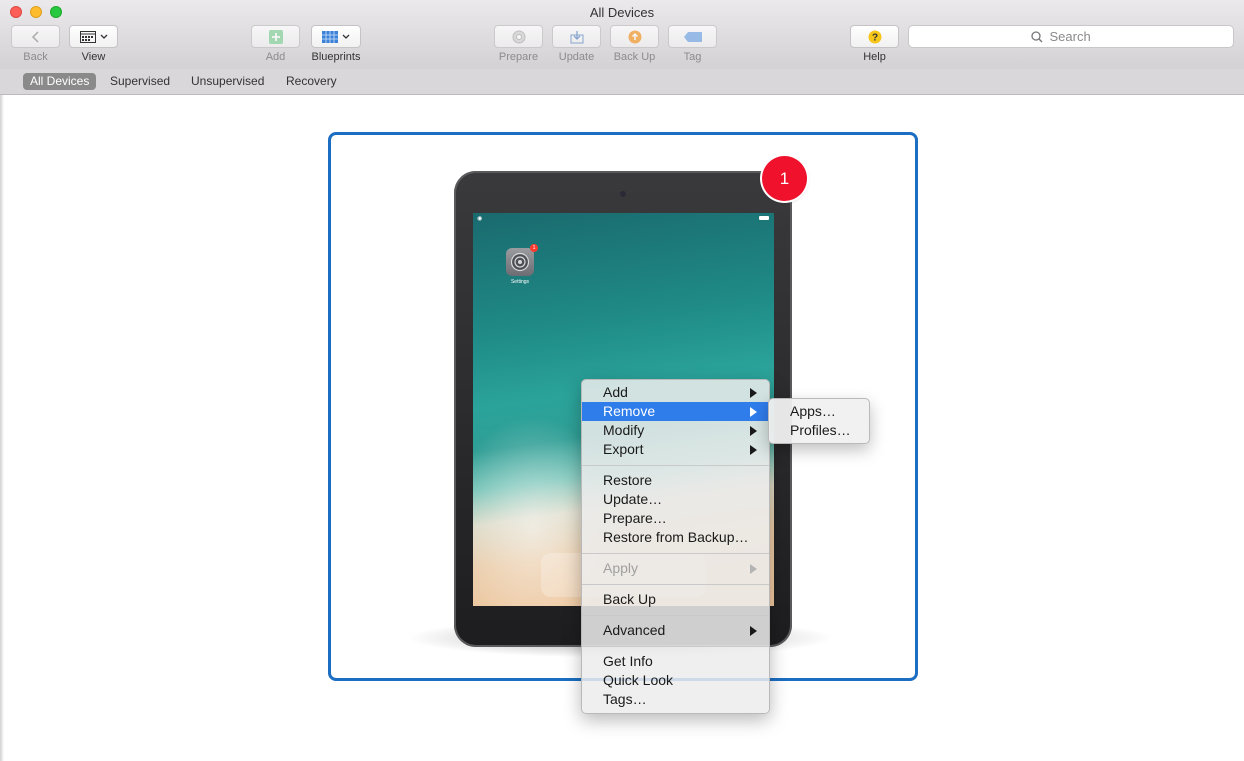 This screenshot has width=1244, height=761. I want to click on back-label: Back, so click(35, 57).